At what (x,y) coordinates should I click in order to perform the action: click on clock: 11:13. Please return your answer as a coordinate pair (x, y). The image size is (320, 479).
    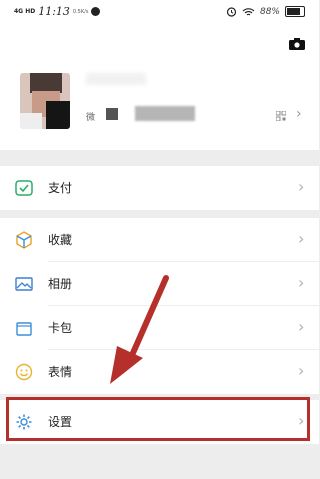
    Looking at the image, I should click on (54, 11).